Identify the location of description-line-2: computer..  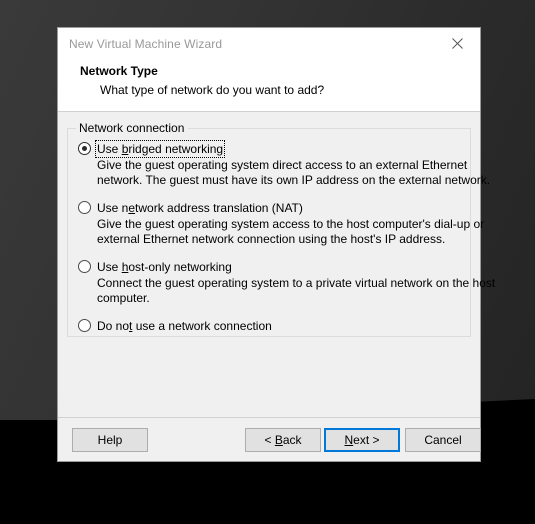
(123, 298).